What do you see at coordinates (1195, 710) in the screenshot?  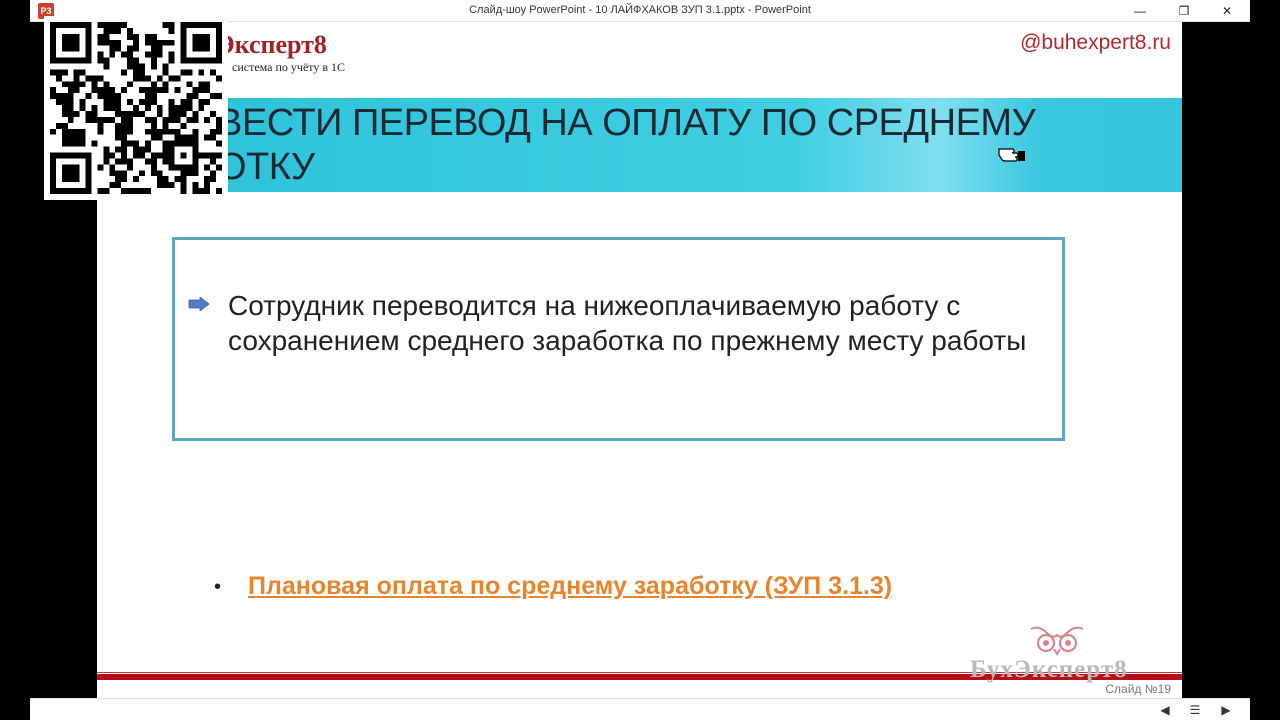 I see `slideshow-menu-button: ☰` at bounding box center [1195, 710].